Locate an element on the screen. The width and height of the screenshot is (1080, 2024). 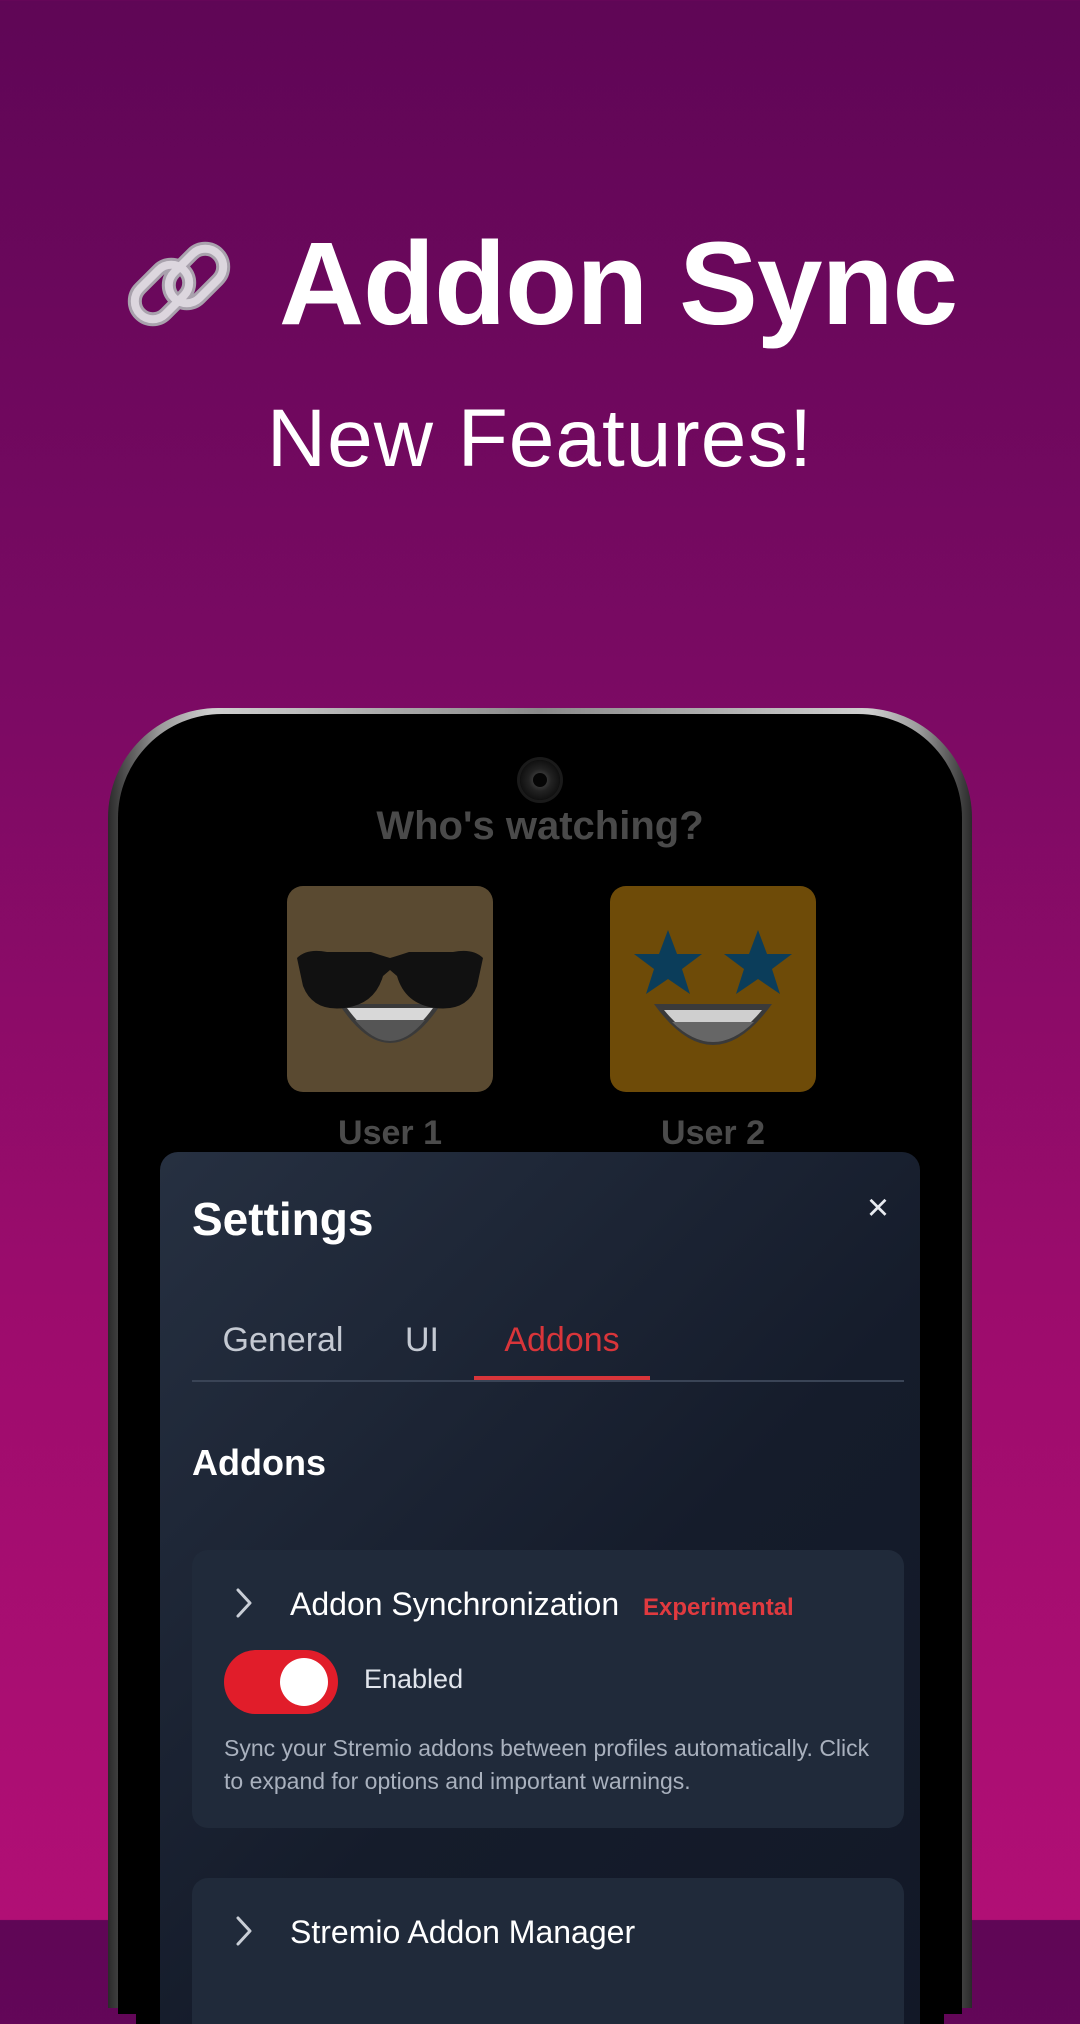
camera-icon is located at coordinates (540, 780).